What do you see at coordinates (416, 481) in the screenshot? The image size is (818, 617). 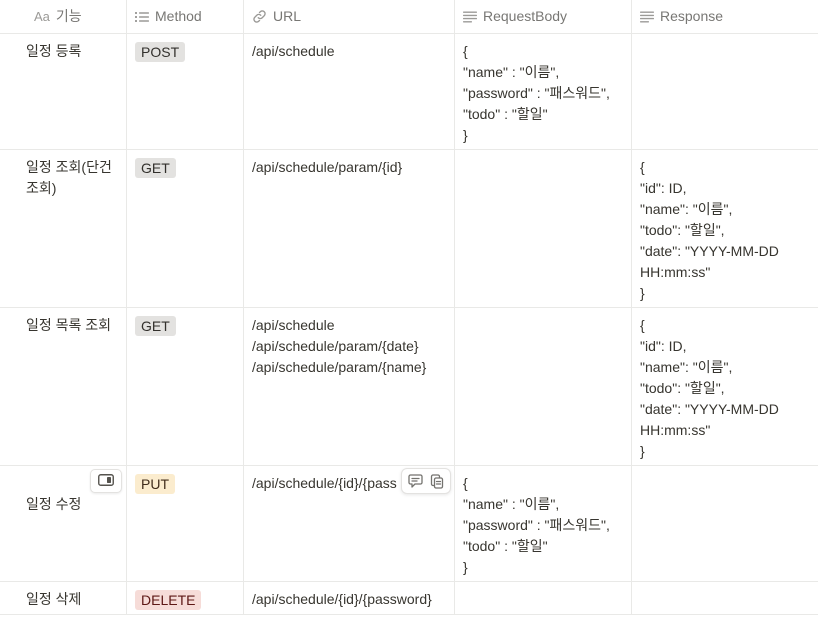 I see `comment-icon` at bounding box center [416, 481].